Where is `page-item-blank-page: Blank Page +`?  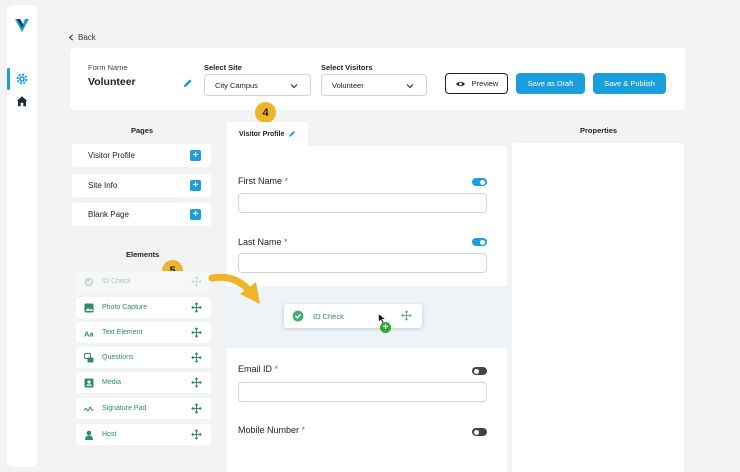 page-item-blank-page: Blank Page + is located at coordinates (141, 214).